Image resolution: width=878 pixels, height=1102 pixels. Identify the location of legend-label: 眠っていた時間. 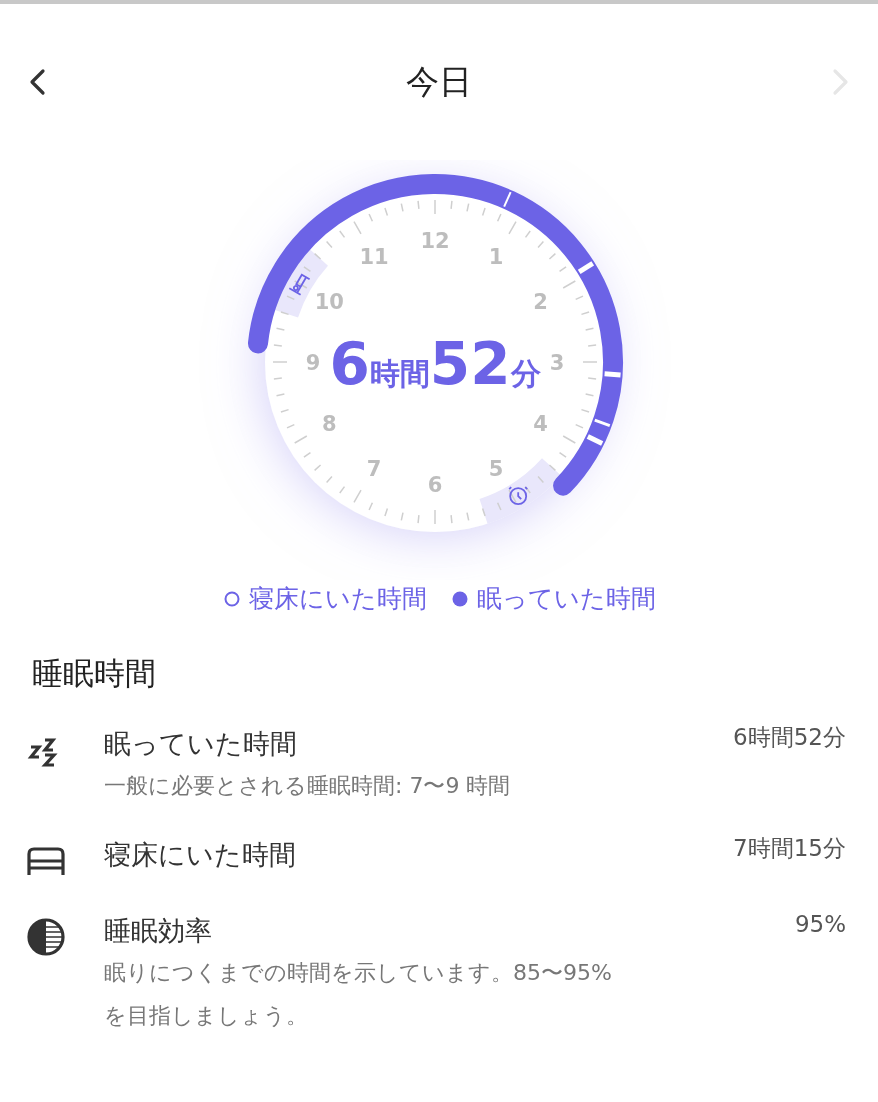
(566, 599).